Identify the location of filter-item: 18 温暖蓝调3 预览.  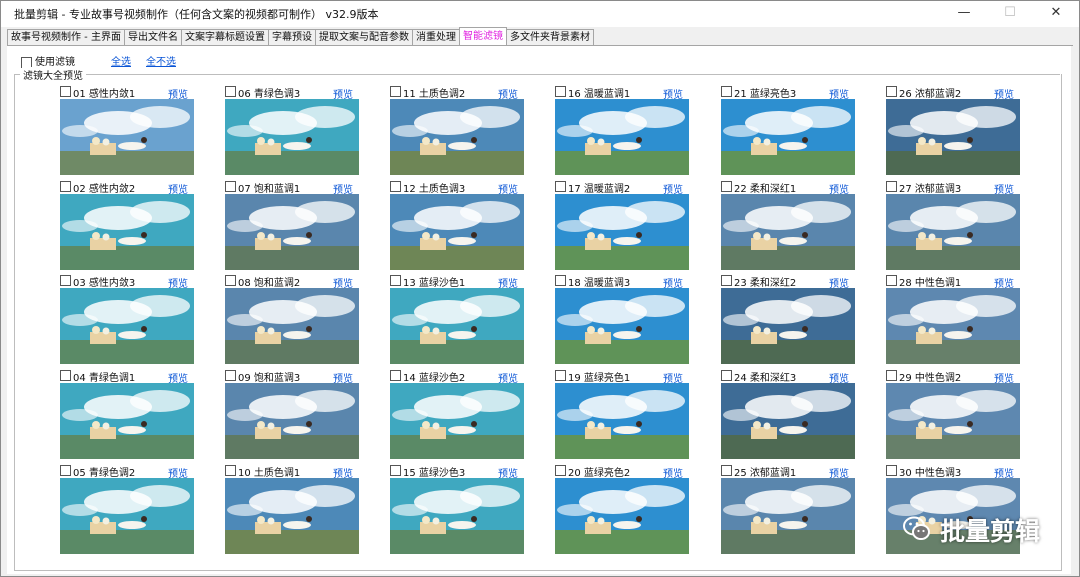
(627, 321).